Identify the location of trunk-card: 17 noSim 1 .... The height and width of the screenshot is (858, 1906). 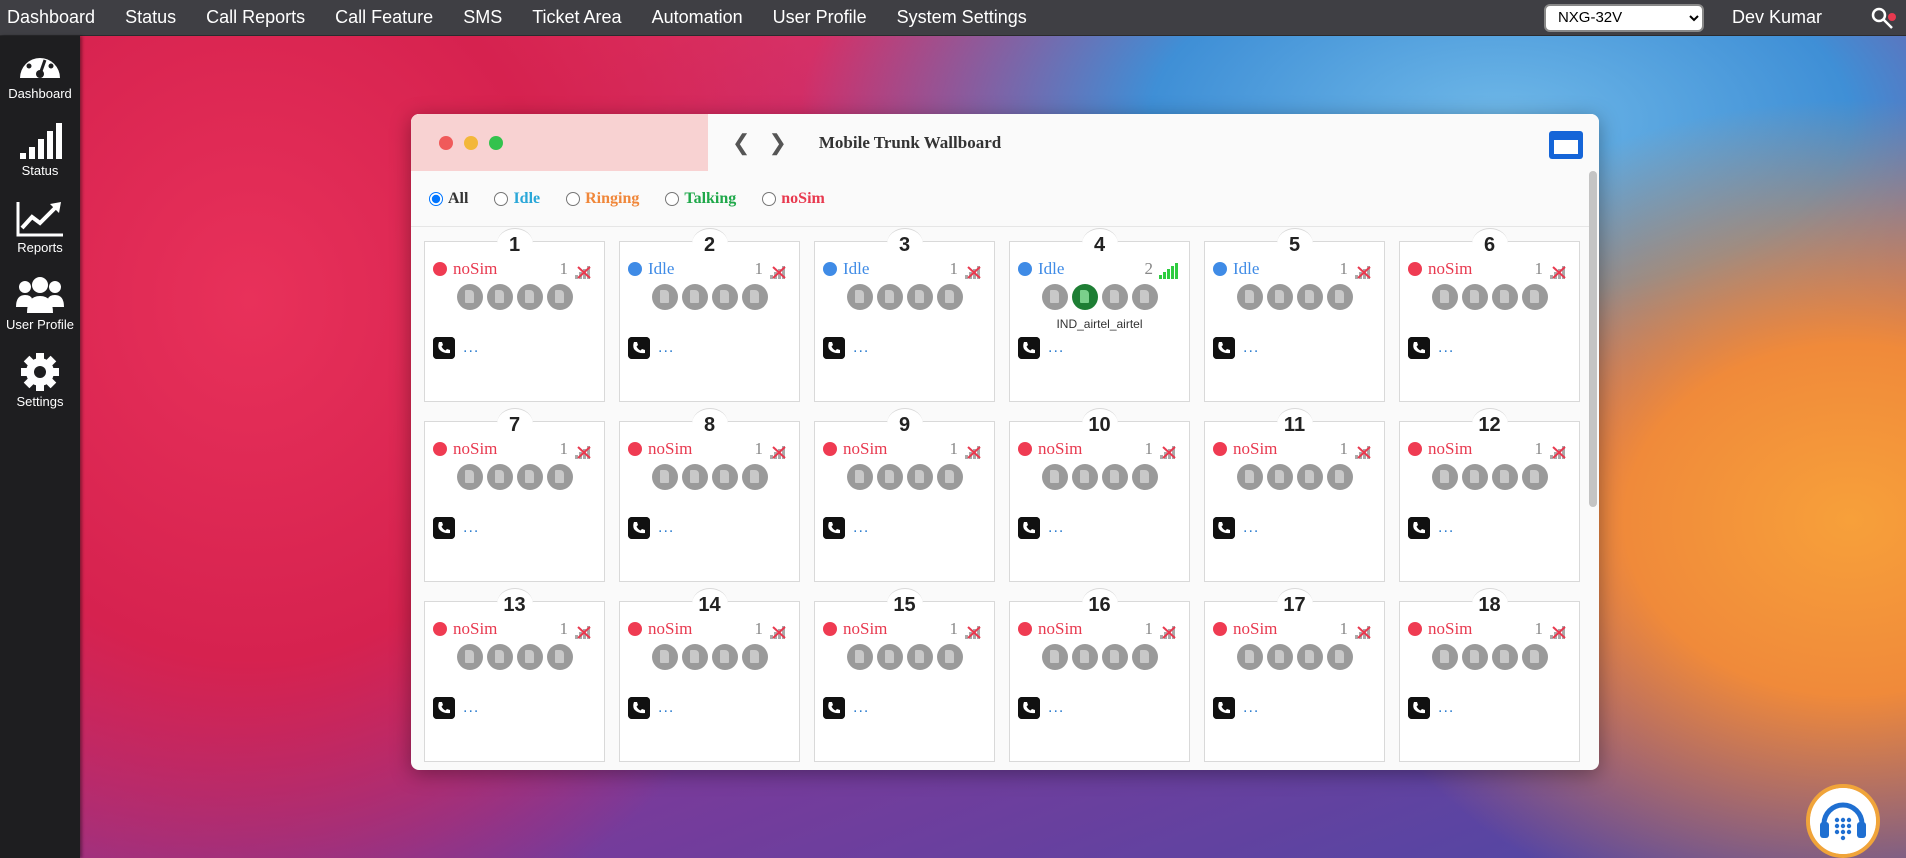
(1294, 675).